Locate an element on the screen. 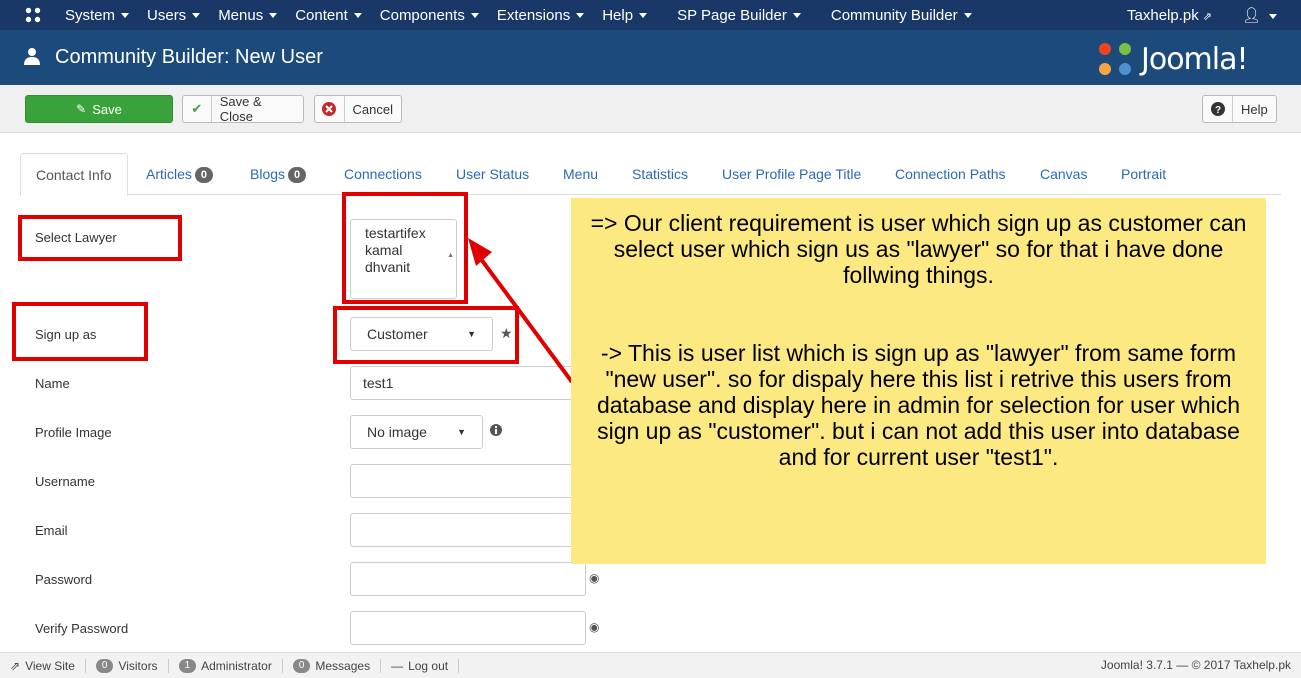 This screenshot has width=1301, height=678. minus-icon: — is located at coordinates (397, 665).